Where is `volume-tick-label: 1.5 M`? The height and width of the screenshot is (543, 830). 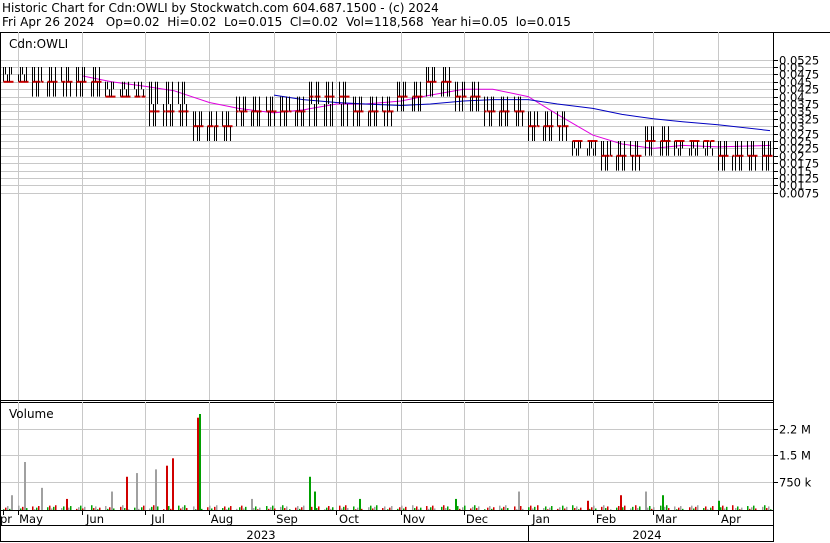 volume-tick-label: 1.5 M is located at coordinates (795, 456).